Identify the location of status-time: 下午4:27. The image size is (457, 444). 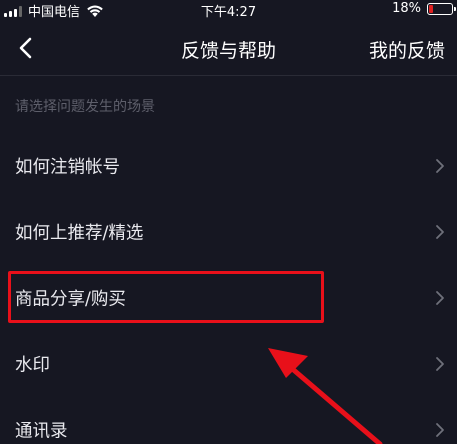
(228, 12).